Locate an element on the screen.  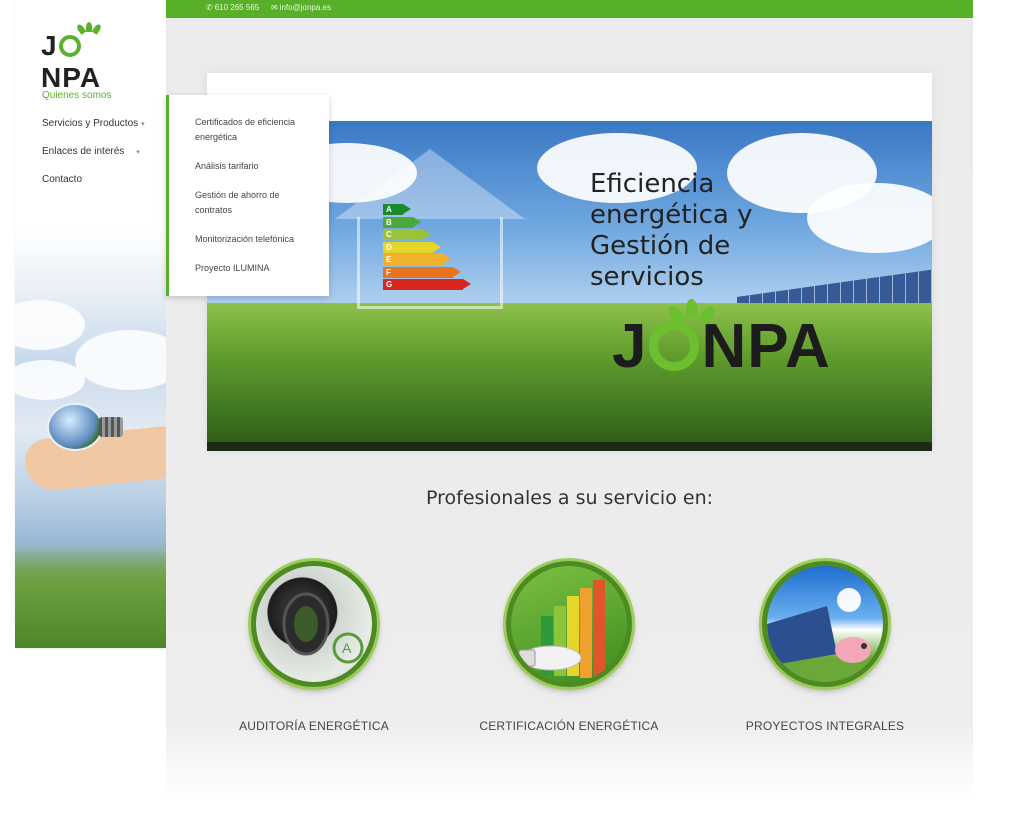
submenu-item-certificados: Certificados de eficiencia energética is located at coordinates (255, 130).